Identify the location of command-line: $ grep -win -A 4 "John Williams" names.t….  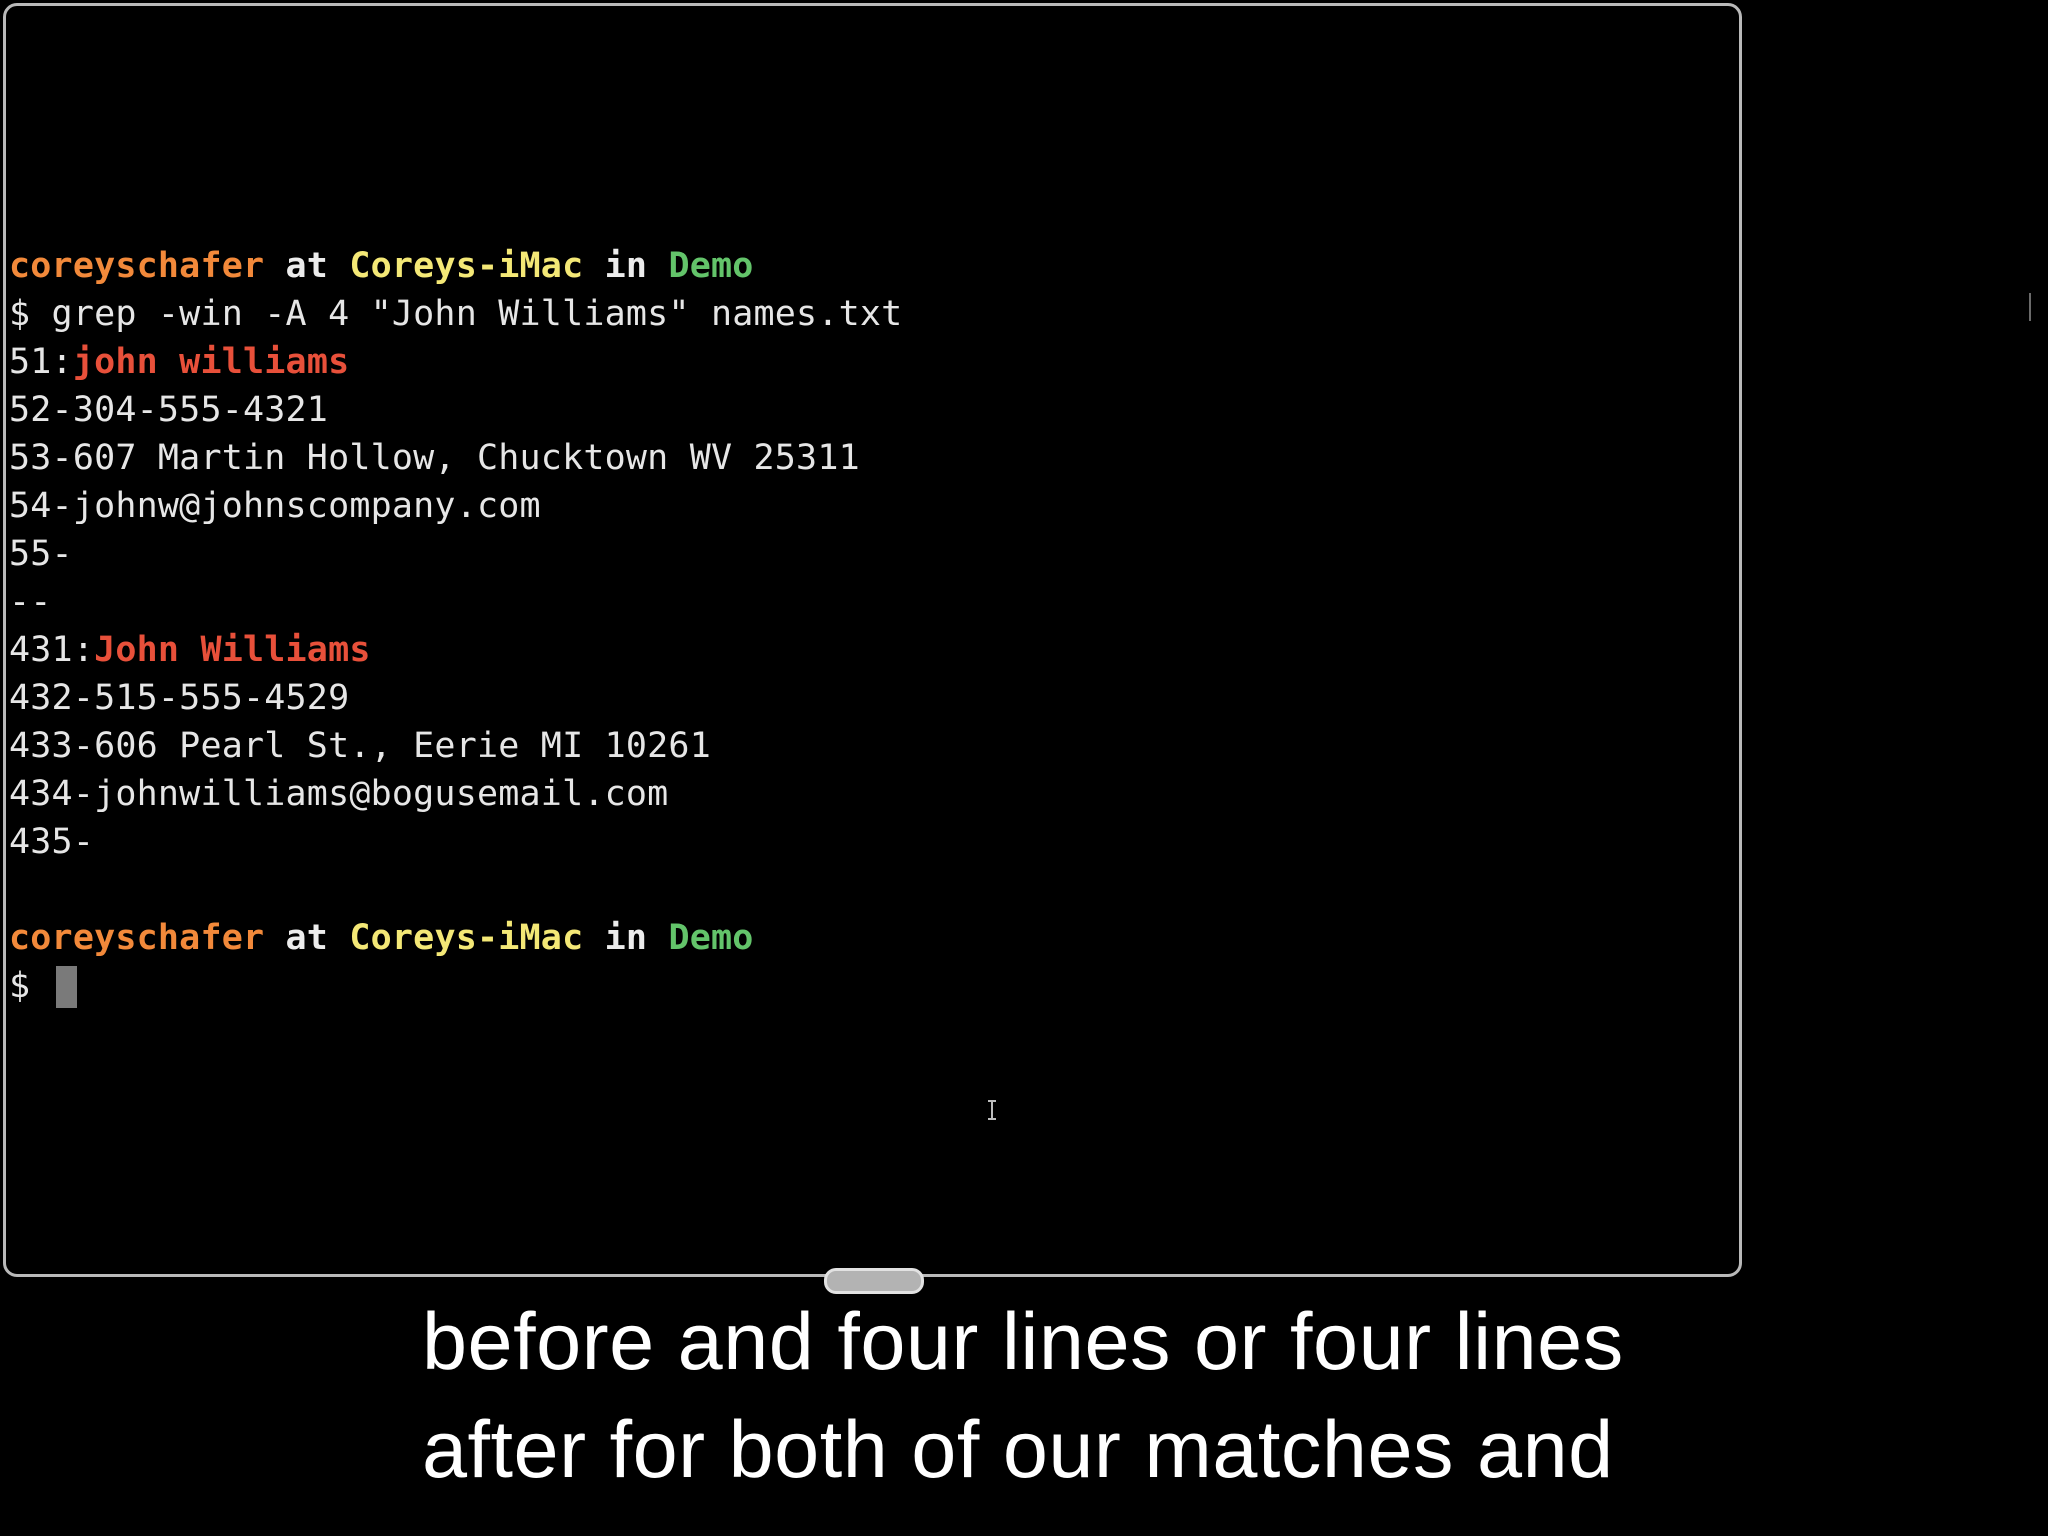
(456, 314).